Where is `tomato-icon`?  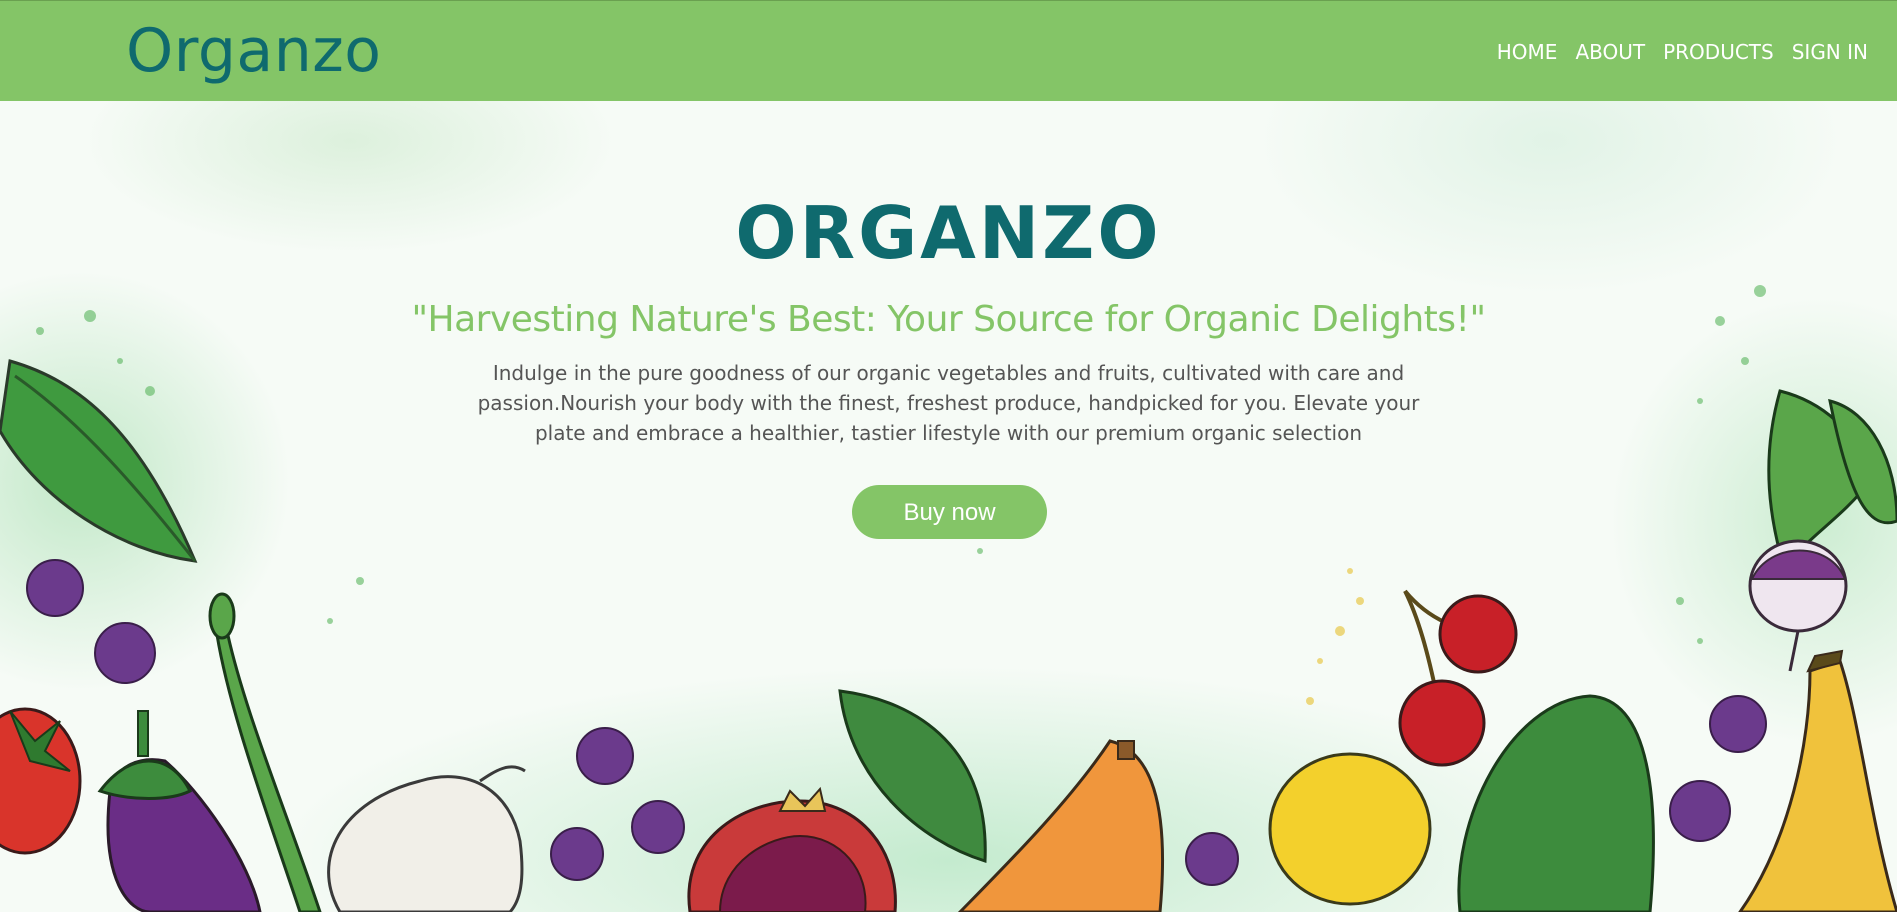 tomato-icon is located at coordinates (41, 781).